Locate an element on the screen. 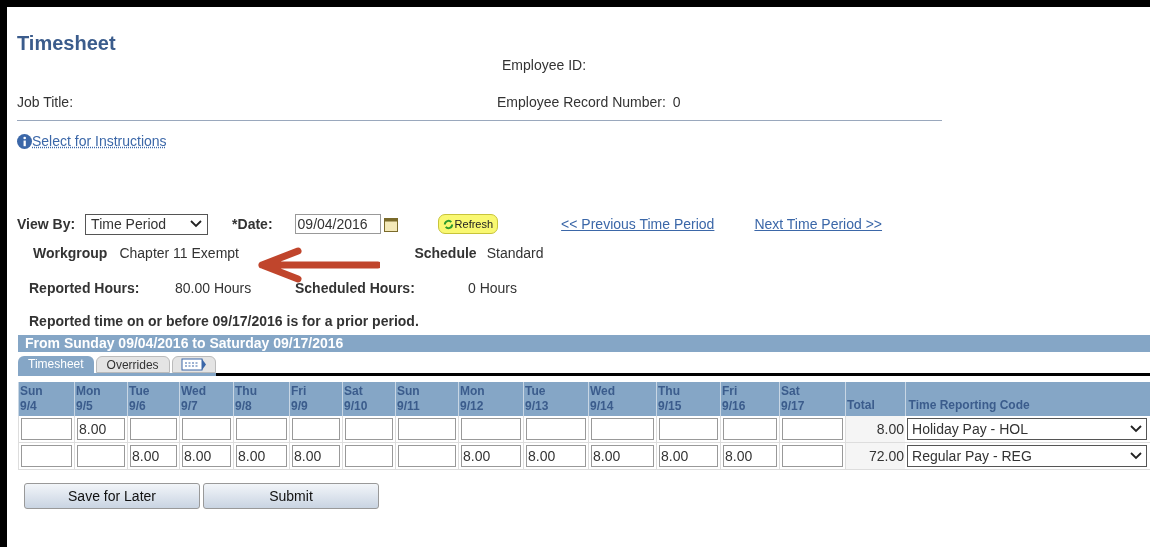 The image size is (1150, 547). refresh-button: Refresh is located at coordinates (468, 224).